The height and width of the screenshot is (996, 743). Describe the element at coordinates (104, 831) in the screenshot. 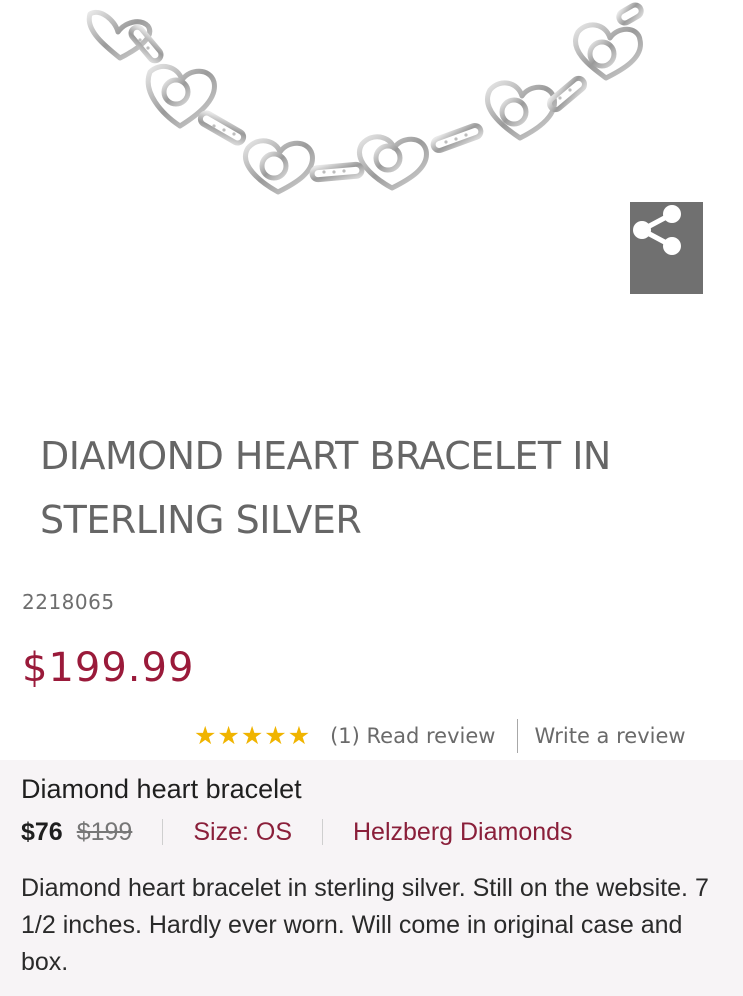

I see `listing-original-price: $199` at that location.